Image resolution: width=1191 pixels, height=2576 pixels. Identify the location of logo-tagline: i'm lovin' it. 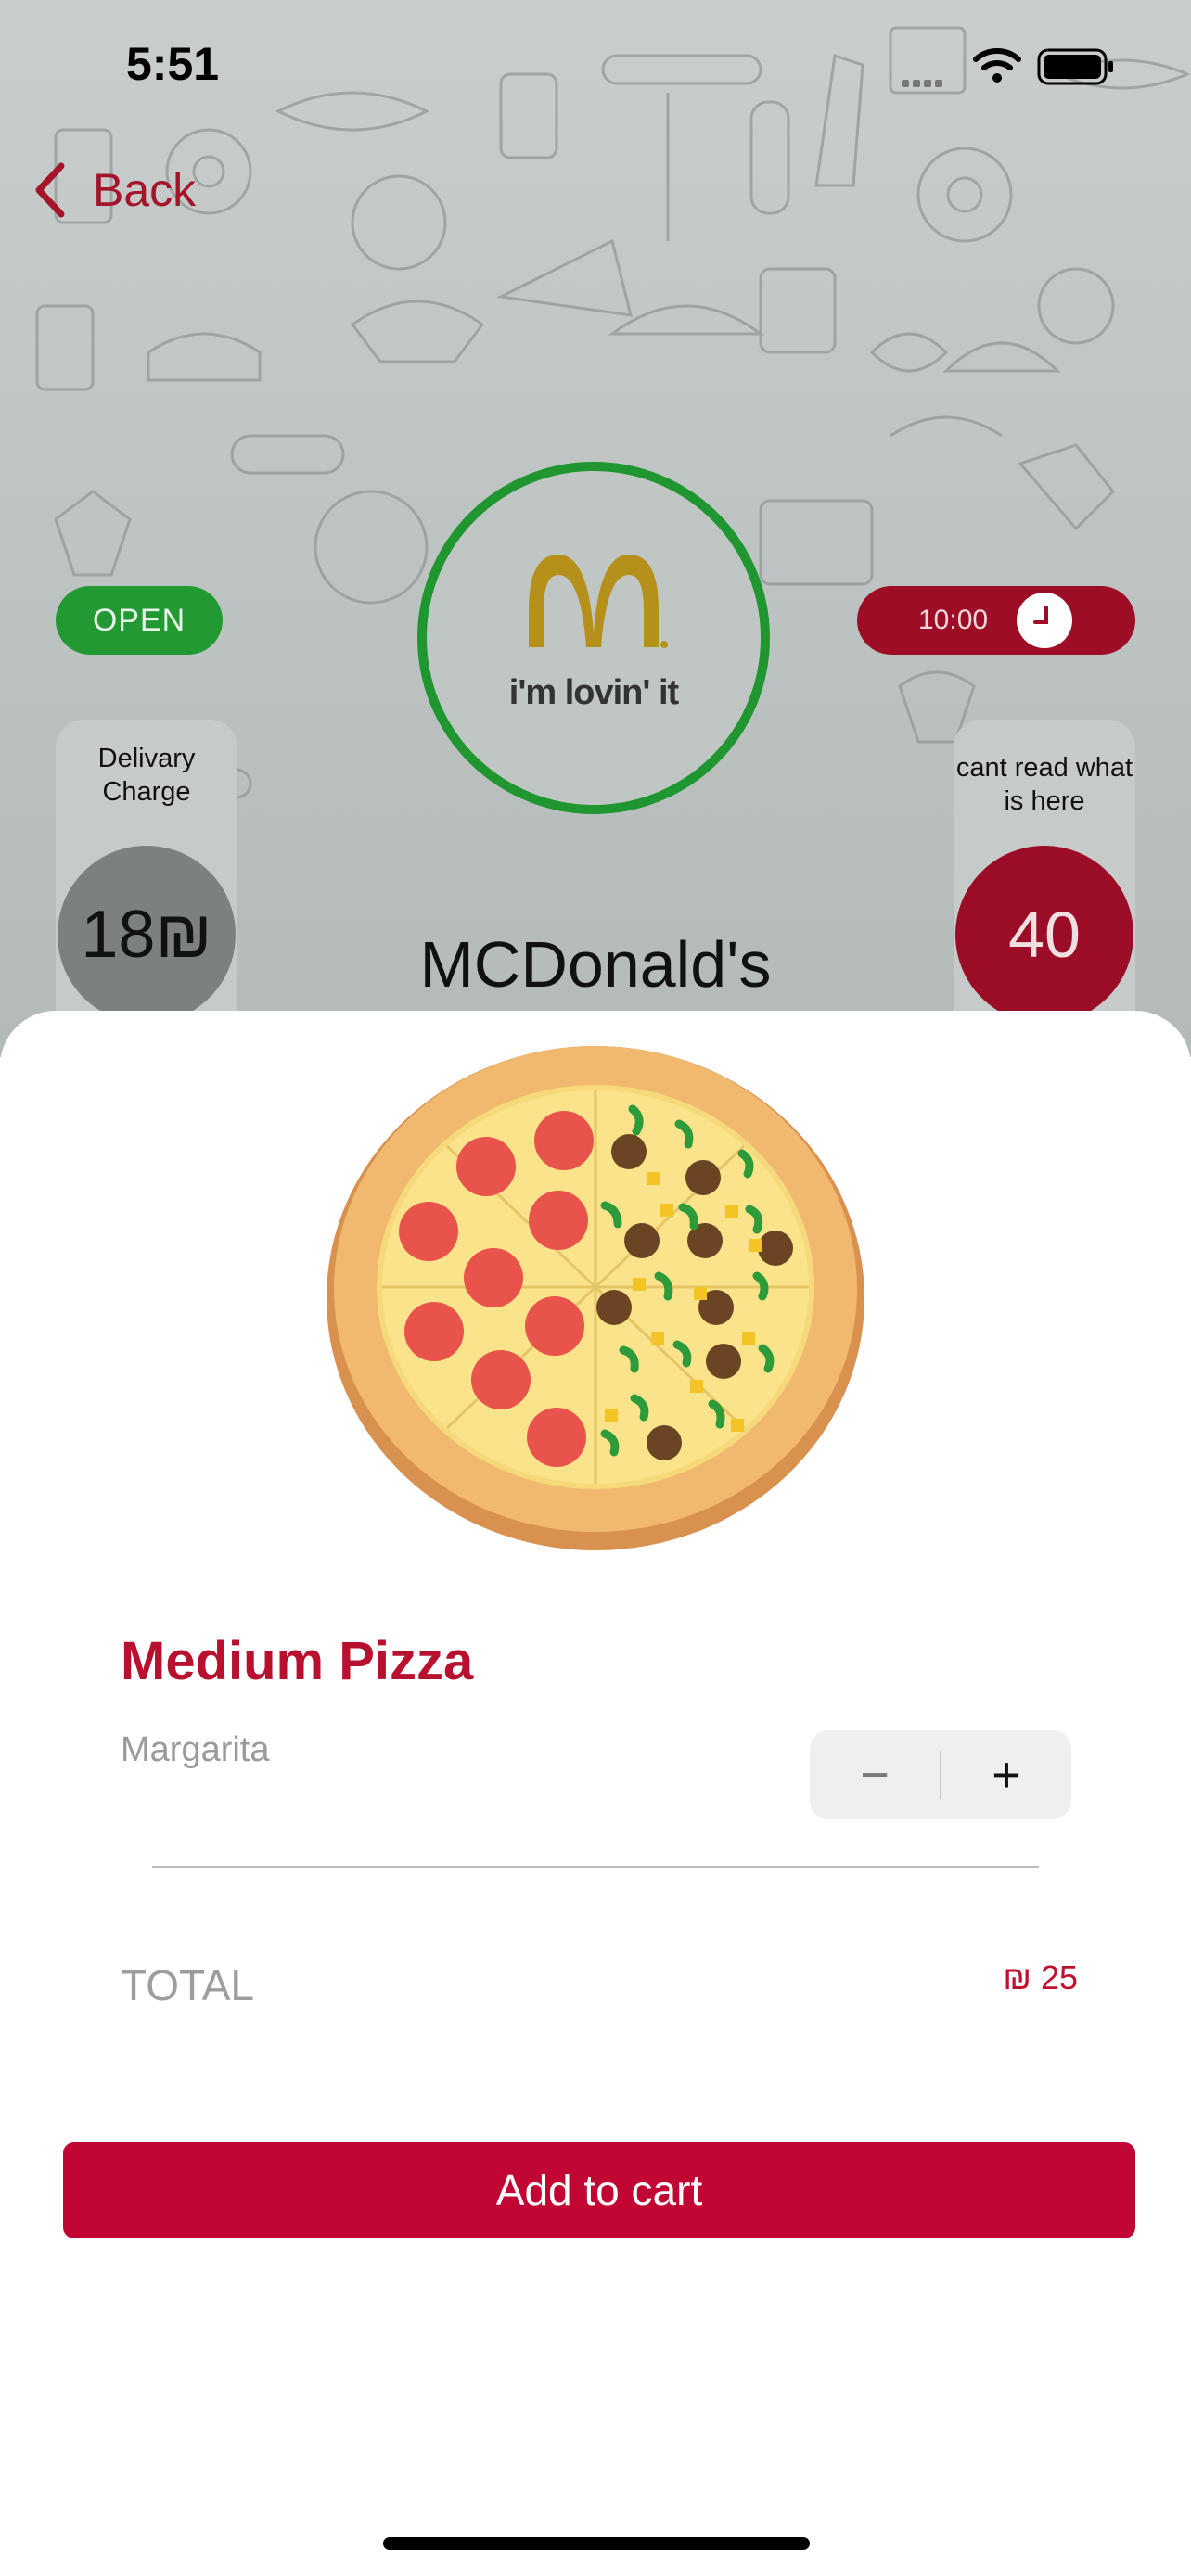
(593, 692).